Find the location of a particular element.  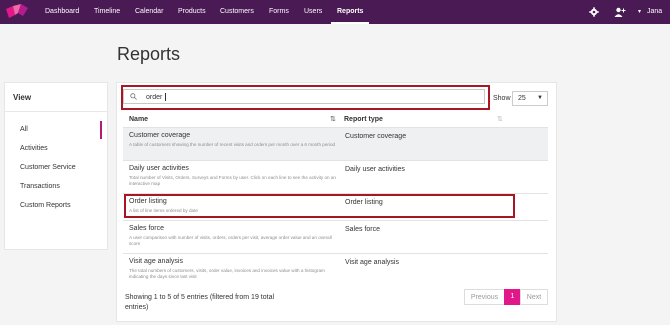

search-box is located at coordinates (304, 96).